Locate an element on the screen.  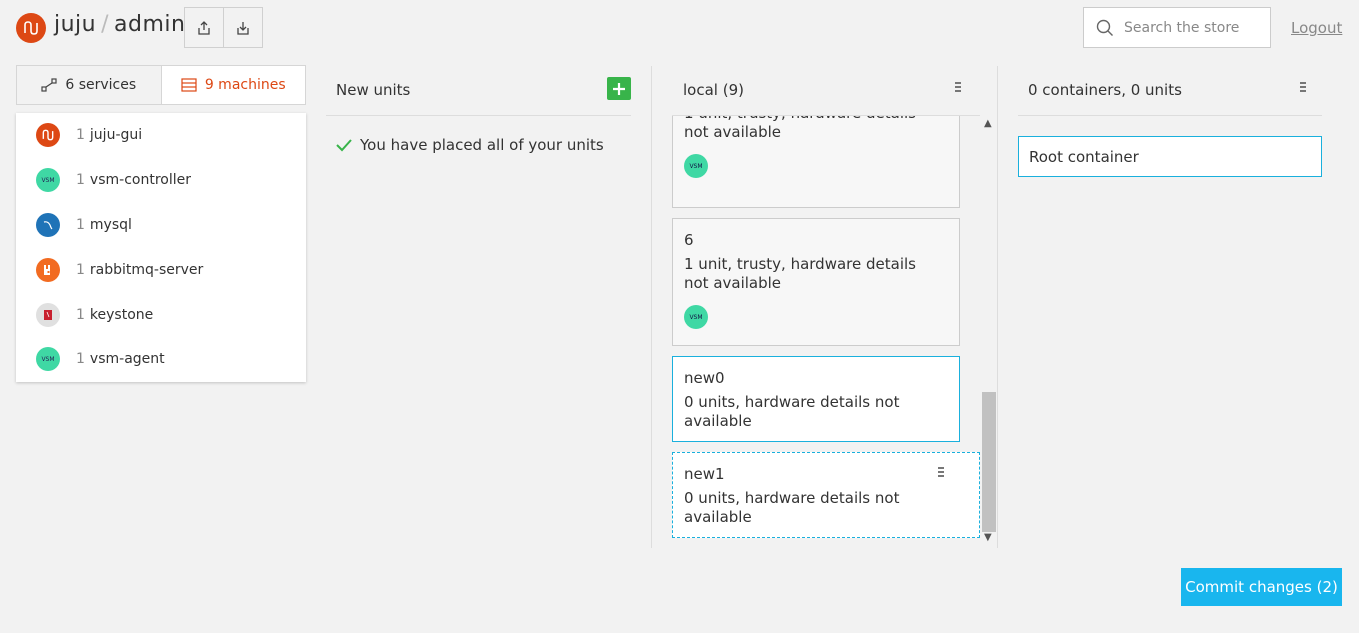
list-item: 1 keystone is located at coordinates (161, 314).